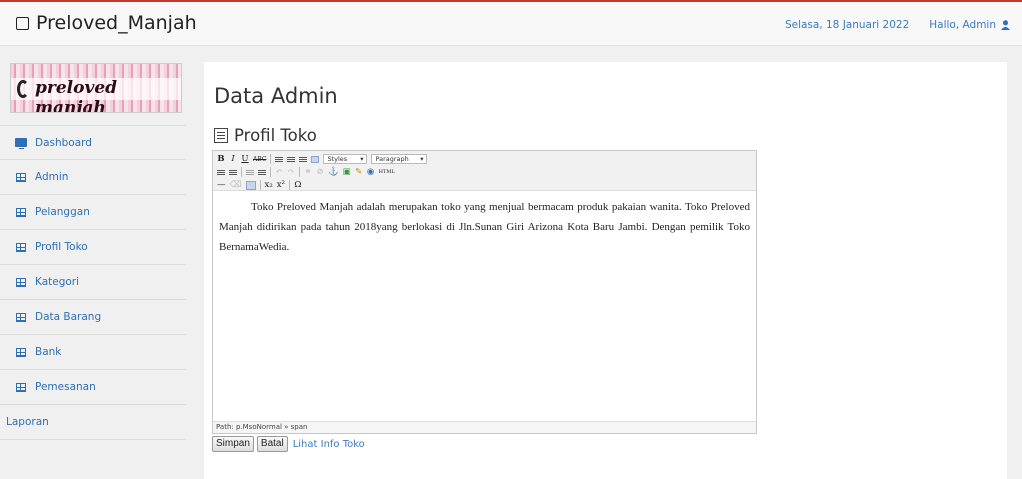  Describe the element at coordinates (345, 159) in the screenshot. I see `styles-select: Styles ▾` at that location.